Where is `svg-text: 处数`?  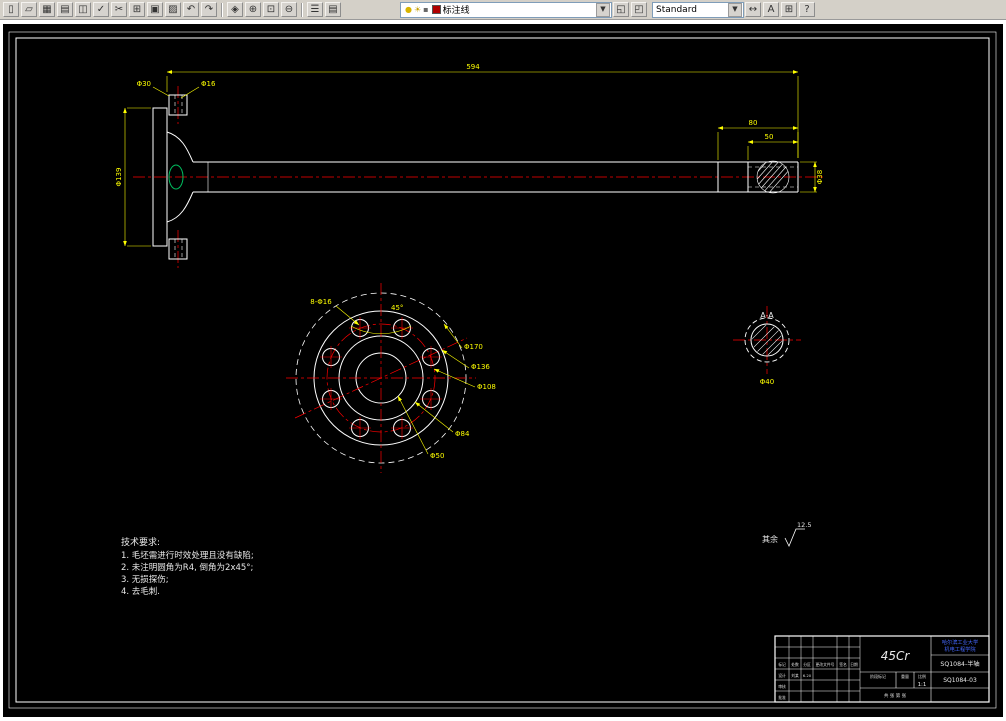
svg-text: 处数 is located at coordinates (795, 664).